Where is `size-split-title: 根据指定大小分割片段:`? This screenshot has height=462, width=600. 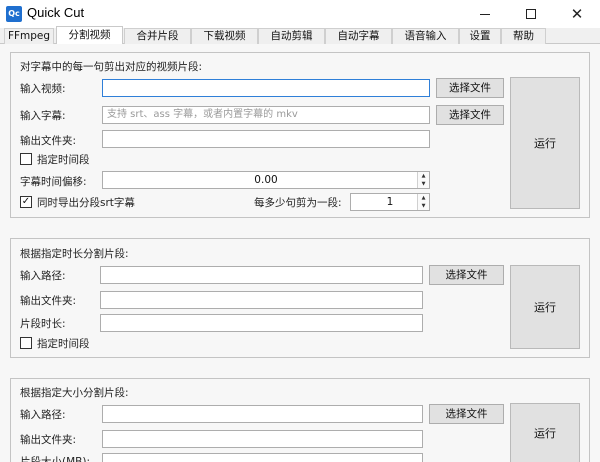
size-split-title: 根据指定大小分割片段: is located at coordinates (74, 393).